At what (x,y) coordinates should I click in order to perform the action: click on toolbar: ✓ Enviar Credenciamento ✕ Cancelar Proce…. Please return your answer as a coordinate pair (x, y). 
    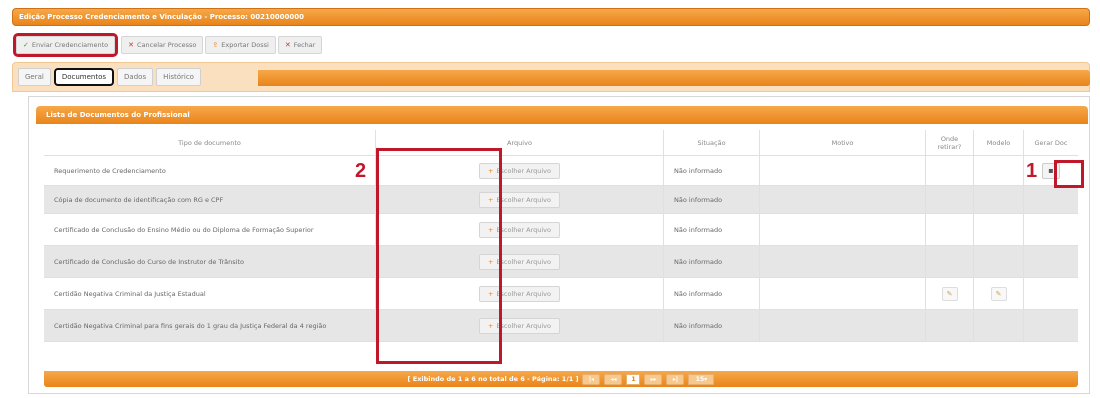
    Looking at the image, I should click on (167, 45).